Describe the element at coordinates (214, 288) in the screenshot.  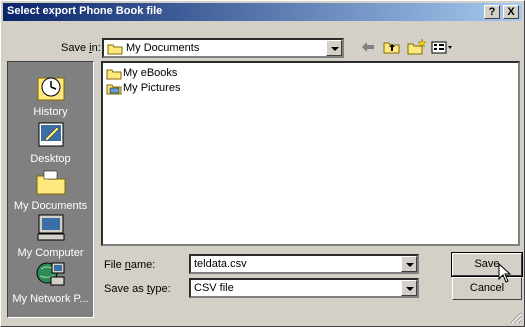
I see `save-as-type-value: CSV file` at that location.